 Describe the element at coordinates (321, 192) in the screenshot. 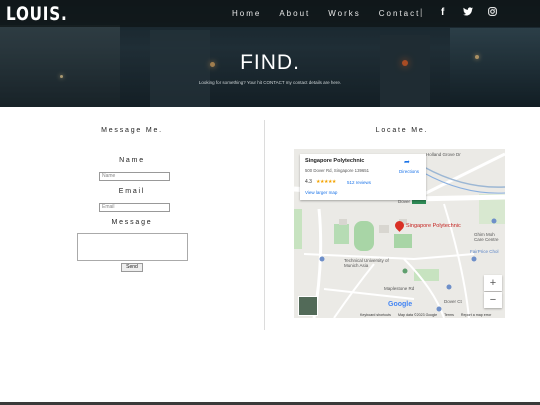

I see `view-larger-map-link: View larger map` at that location.